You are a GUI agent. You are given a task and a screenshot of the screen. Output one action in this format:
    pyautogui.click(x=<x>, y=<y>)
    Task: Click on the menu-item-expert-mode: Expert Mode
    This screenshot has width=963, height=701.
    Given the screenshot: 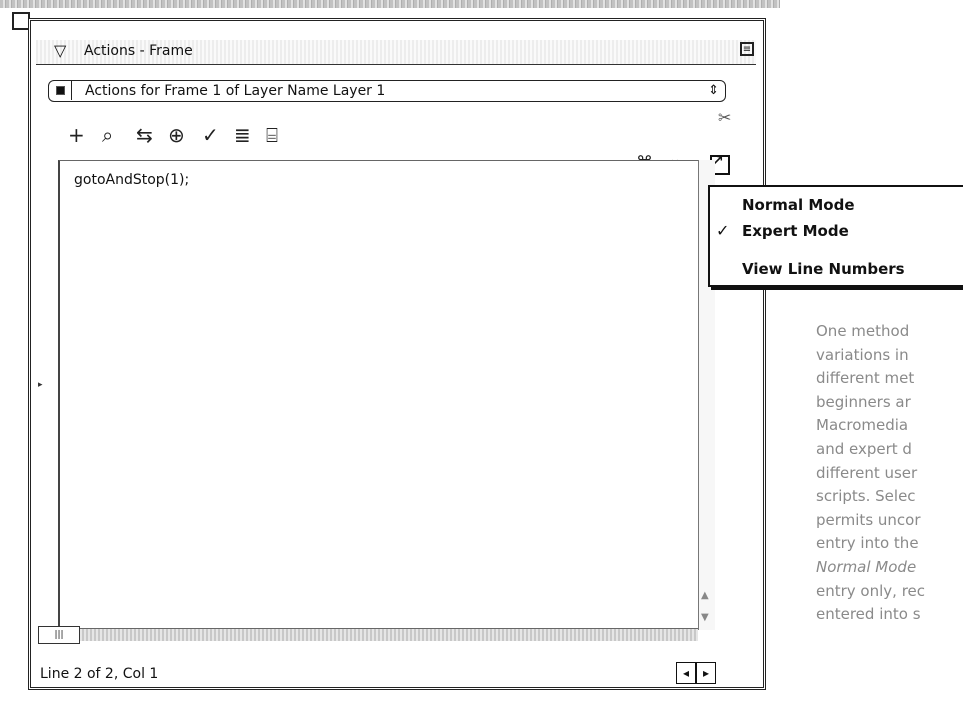 What is the action you would take?
    pyautogui.click(x=795, y=231)
    